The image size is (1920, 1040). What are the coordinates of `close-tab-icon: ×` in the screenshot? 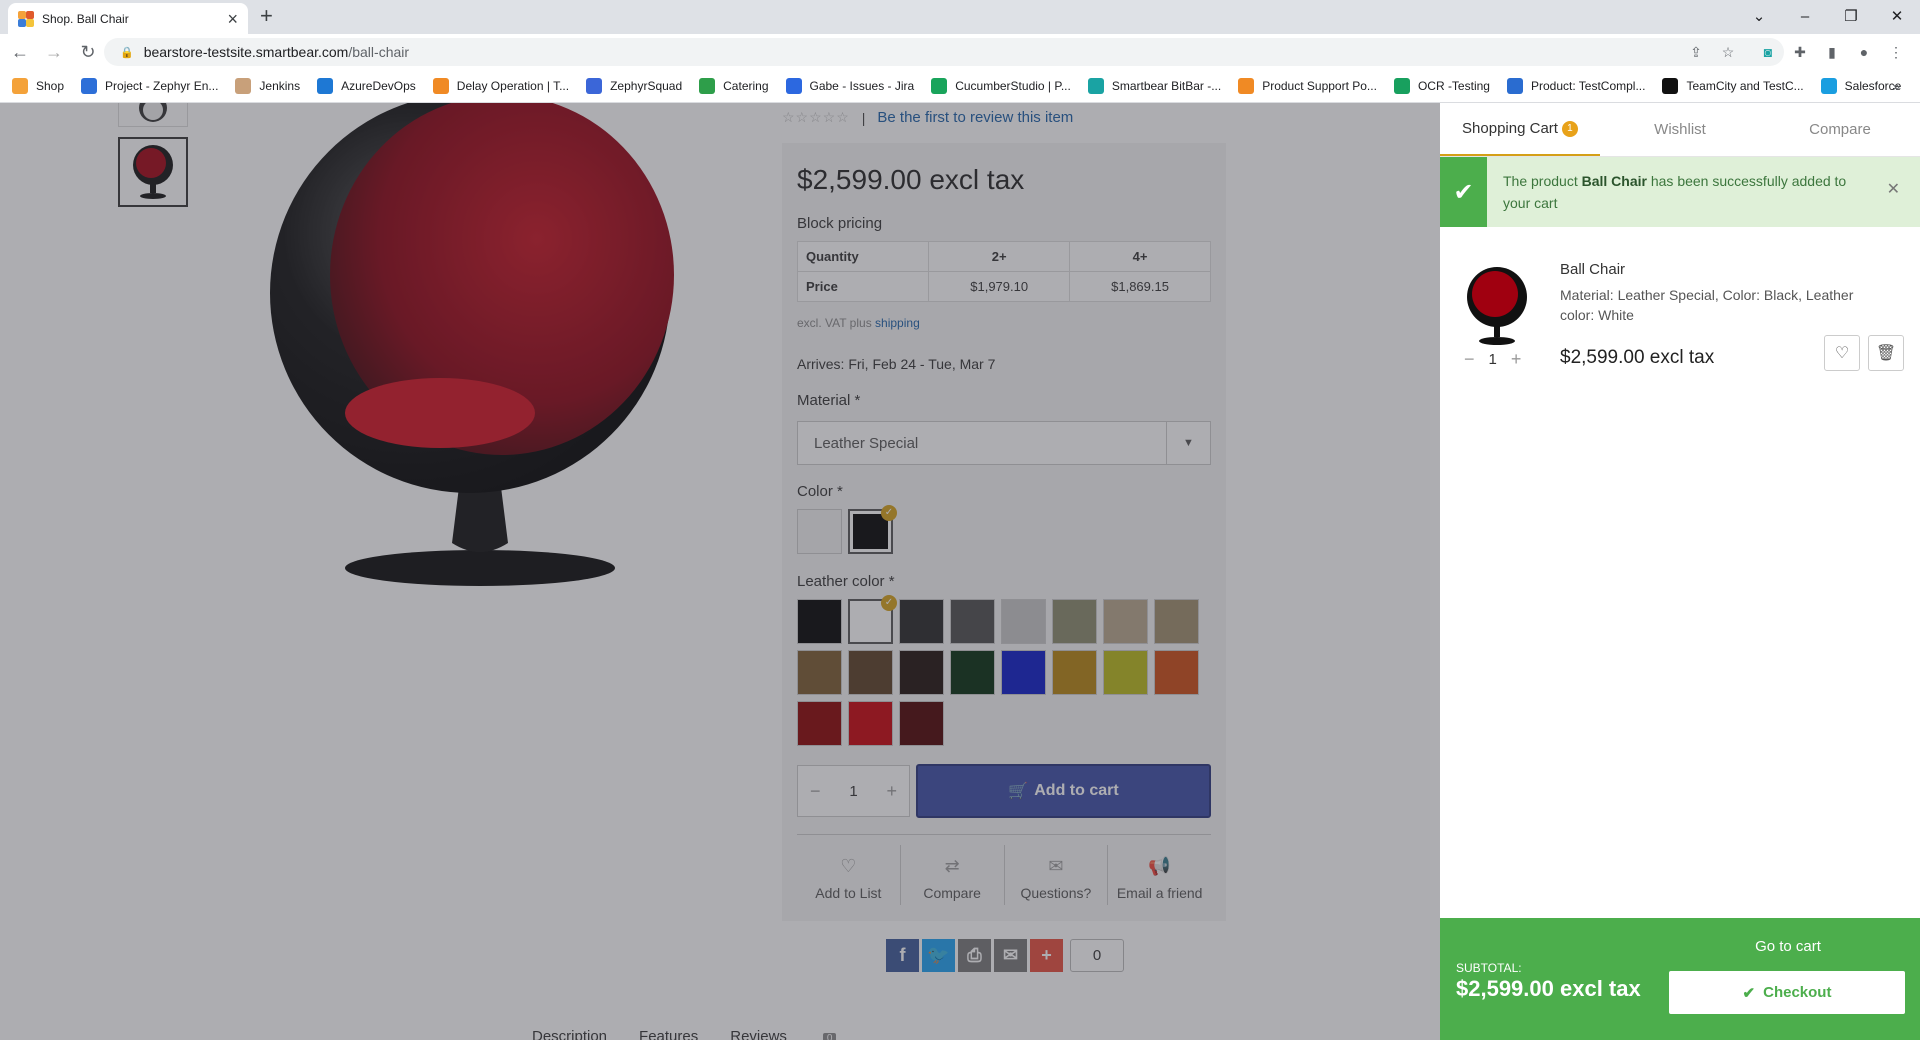 It's located at (232, 19).